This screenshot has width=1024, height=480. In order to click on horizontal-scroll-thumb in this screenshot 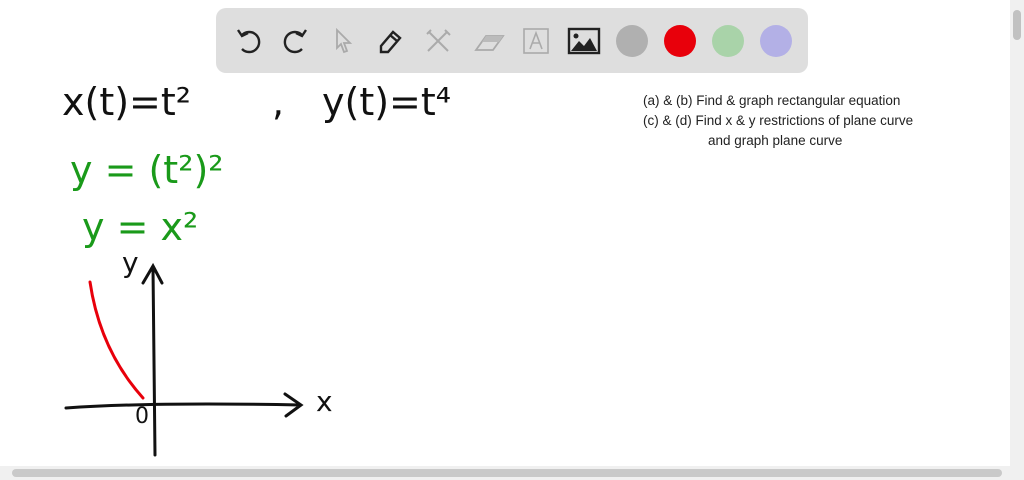, I will do `click(507, 473)`.